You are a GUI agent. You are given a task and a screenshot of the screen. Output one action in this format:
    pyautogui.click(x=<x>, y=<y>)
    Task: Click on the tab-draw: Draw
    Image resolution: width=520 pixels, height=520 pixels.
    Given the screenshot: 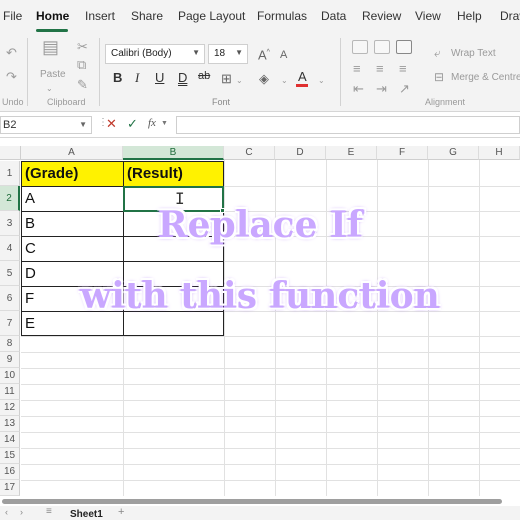 What is the action you would take?
    pyautogui.click(x=510, y=16)
    